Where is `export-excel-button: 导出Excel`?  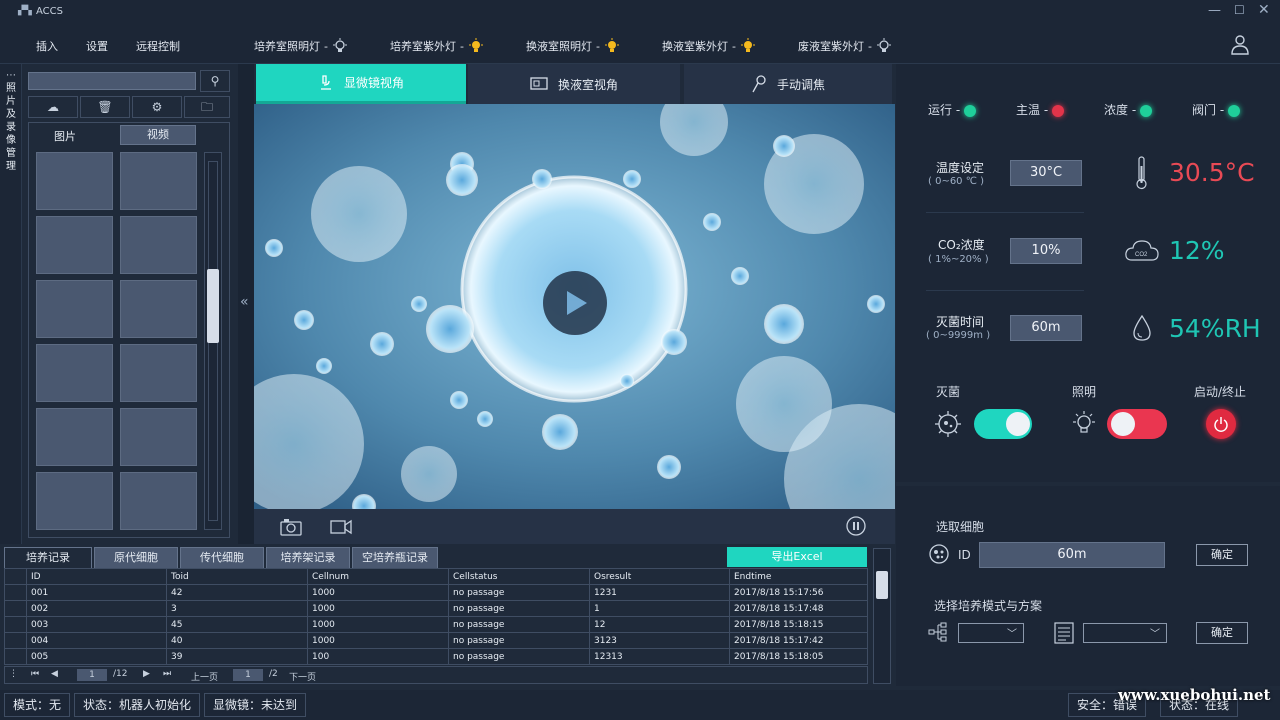
export-excel-button: 导出Excel is located at coordinates (797, 557).